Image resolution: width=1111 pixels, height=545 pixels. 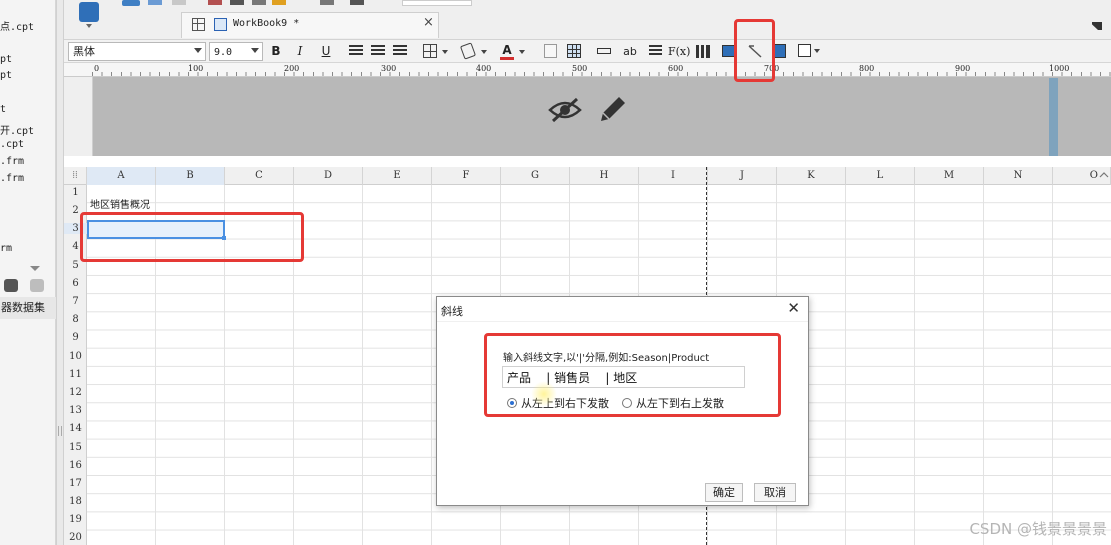 What do you see at coordinates (75, 374) in the screenshot?
I see `row-header: 11` at bounding box center [75, 374].